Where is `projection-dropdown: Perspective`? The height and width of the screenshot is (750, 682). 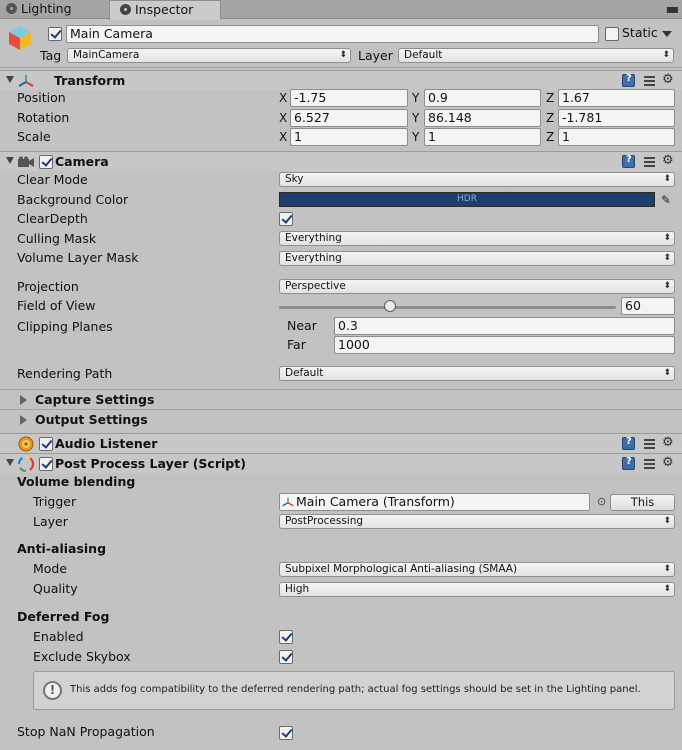 projection-dropdown: Perspective is located at coordinates (477, 286).